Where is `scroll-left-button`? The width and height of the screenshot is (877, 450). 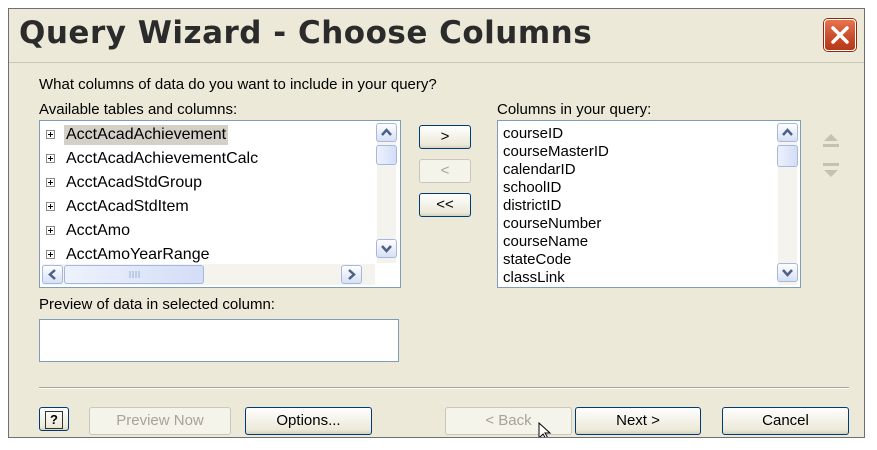
scroll-left-button is located at coordinates (52, 274).